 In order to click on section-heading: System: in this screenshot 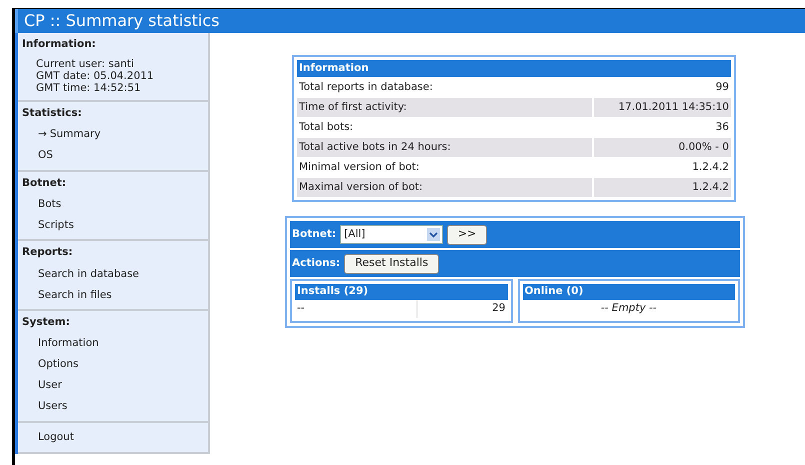, I will do `click(46, 322)`.